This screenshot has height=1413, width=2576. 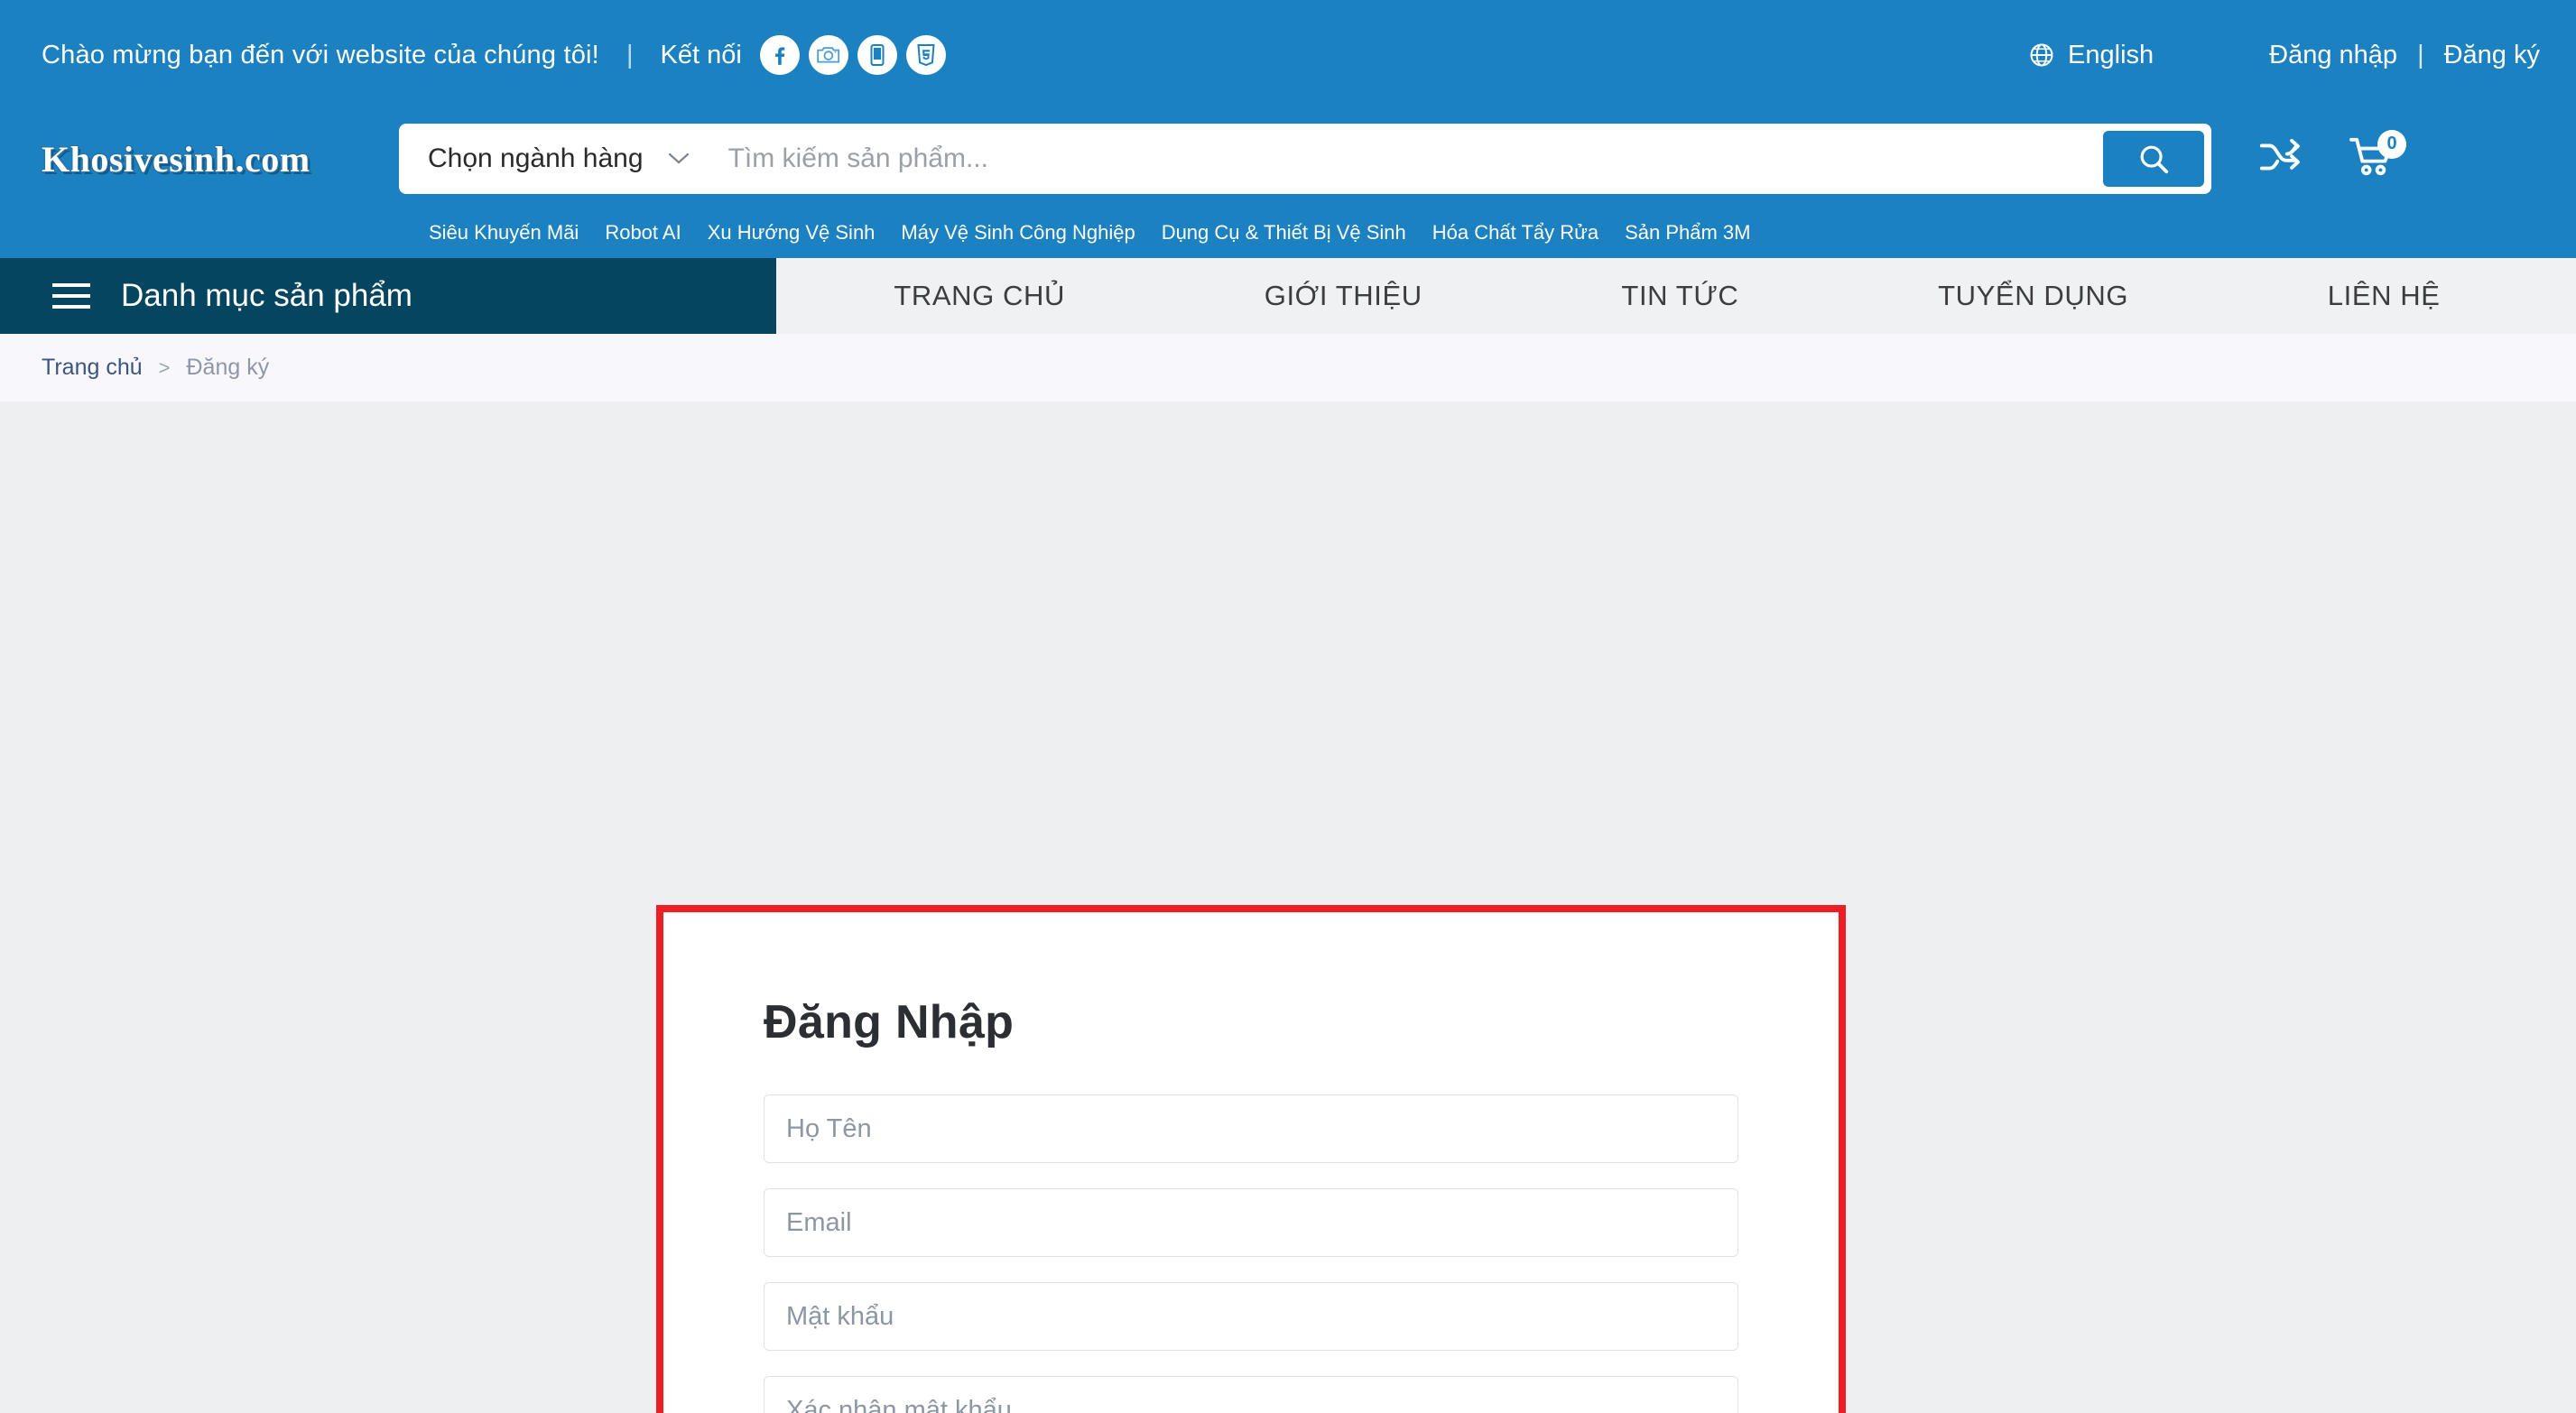 I want to click on connect-label: Kết nối, so click(x=701, y=54).